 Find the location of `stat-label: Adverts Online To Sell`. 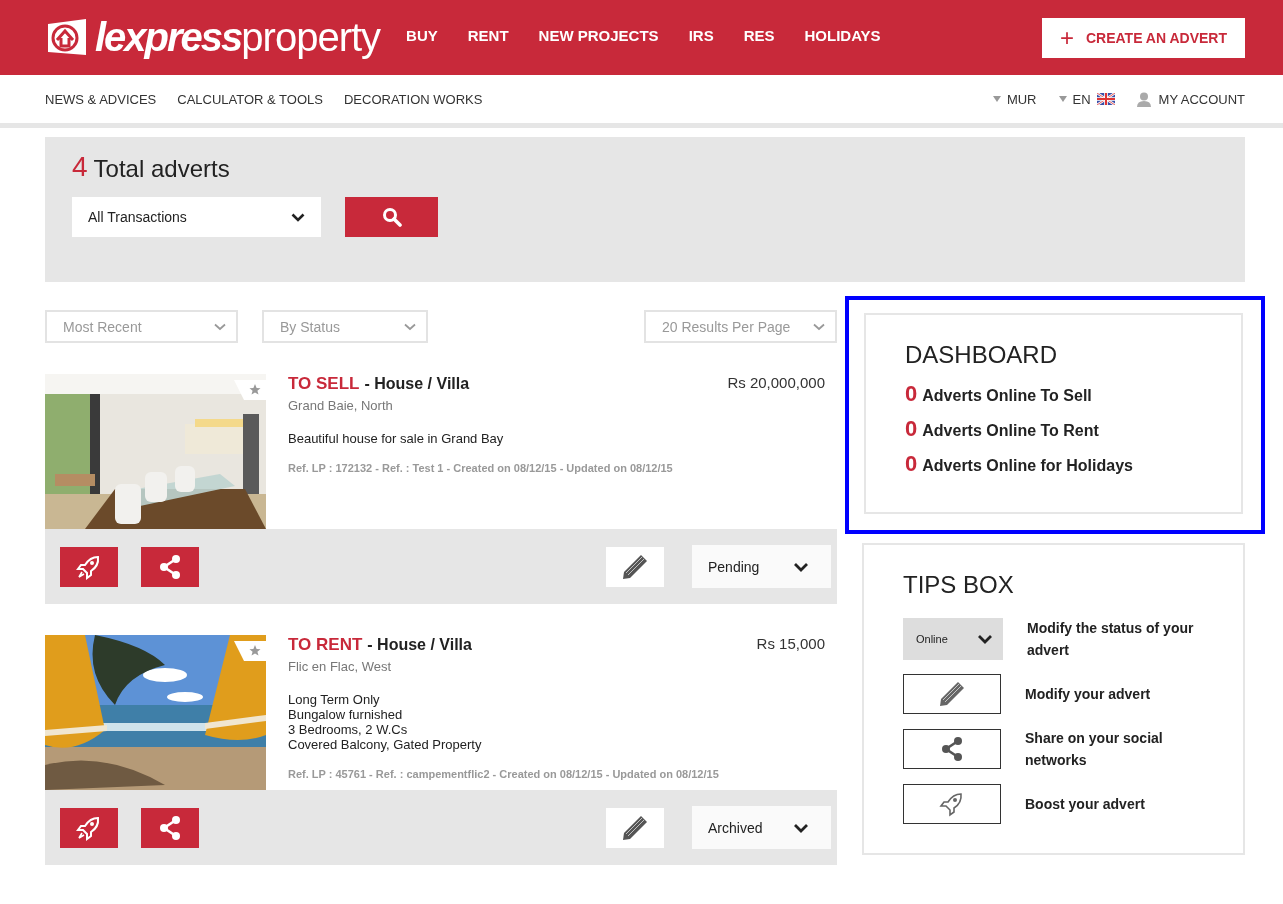

stat-label: Adverts Online To Sell is located at coordinates (1007, 396).